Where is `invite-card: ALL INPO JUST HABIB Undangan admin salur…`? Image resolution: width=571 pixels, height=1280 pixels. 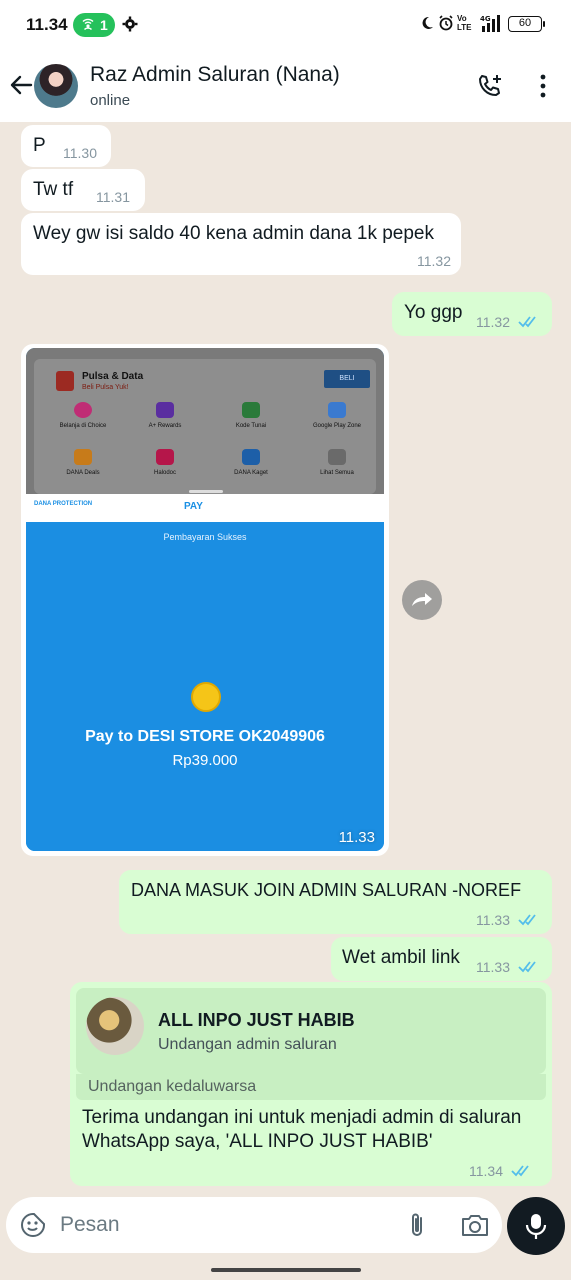 invite-card: ALL INPO JUST HABIB Undangan admin salur… is located at coordinates (311, 1031).